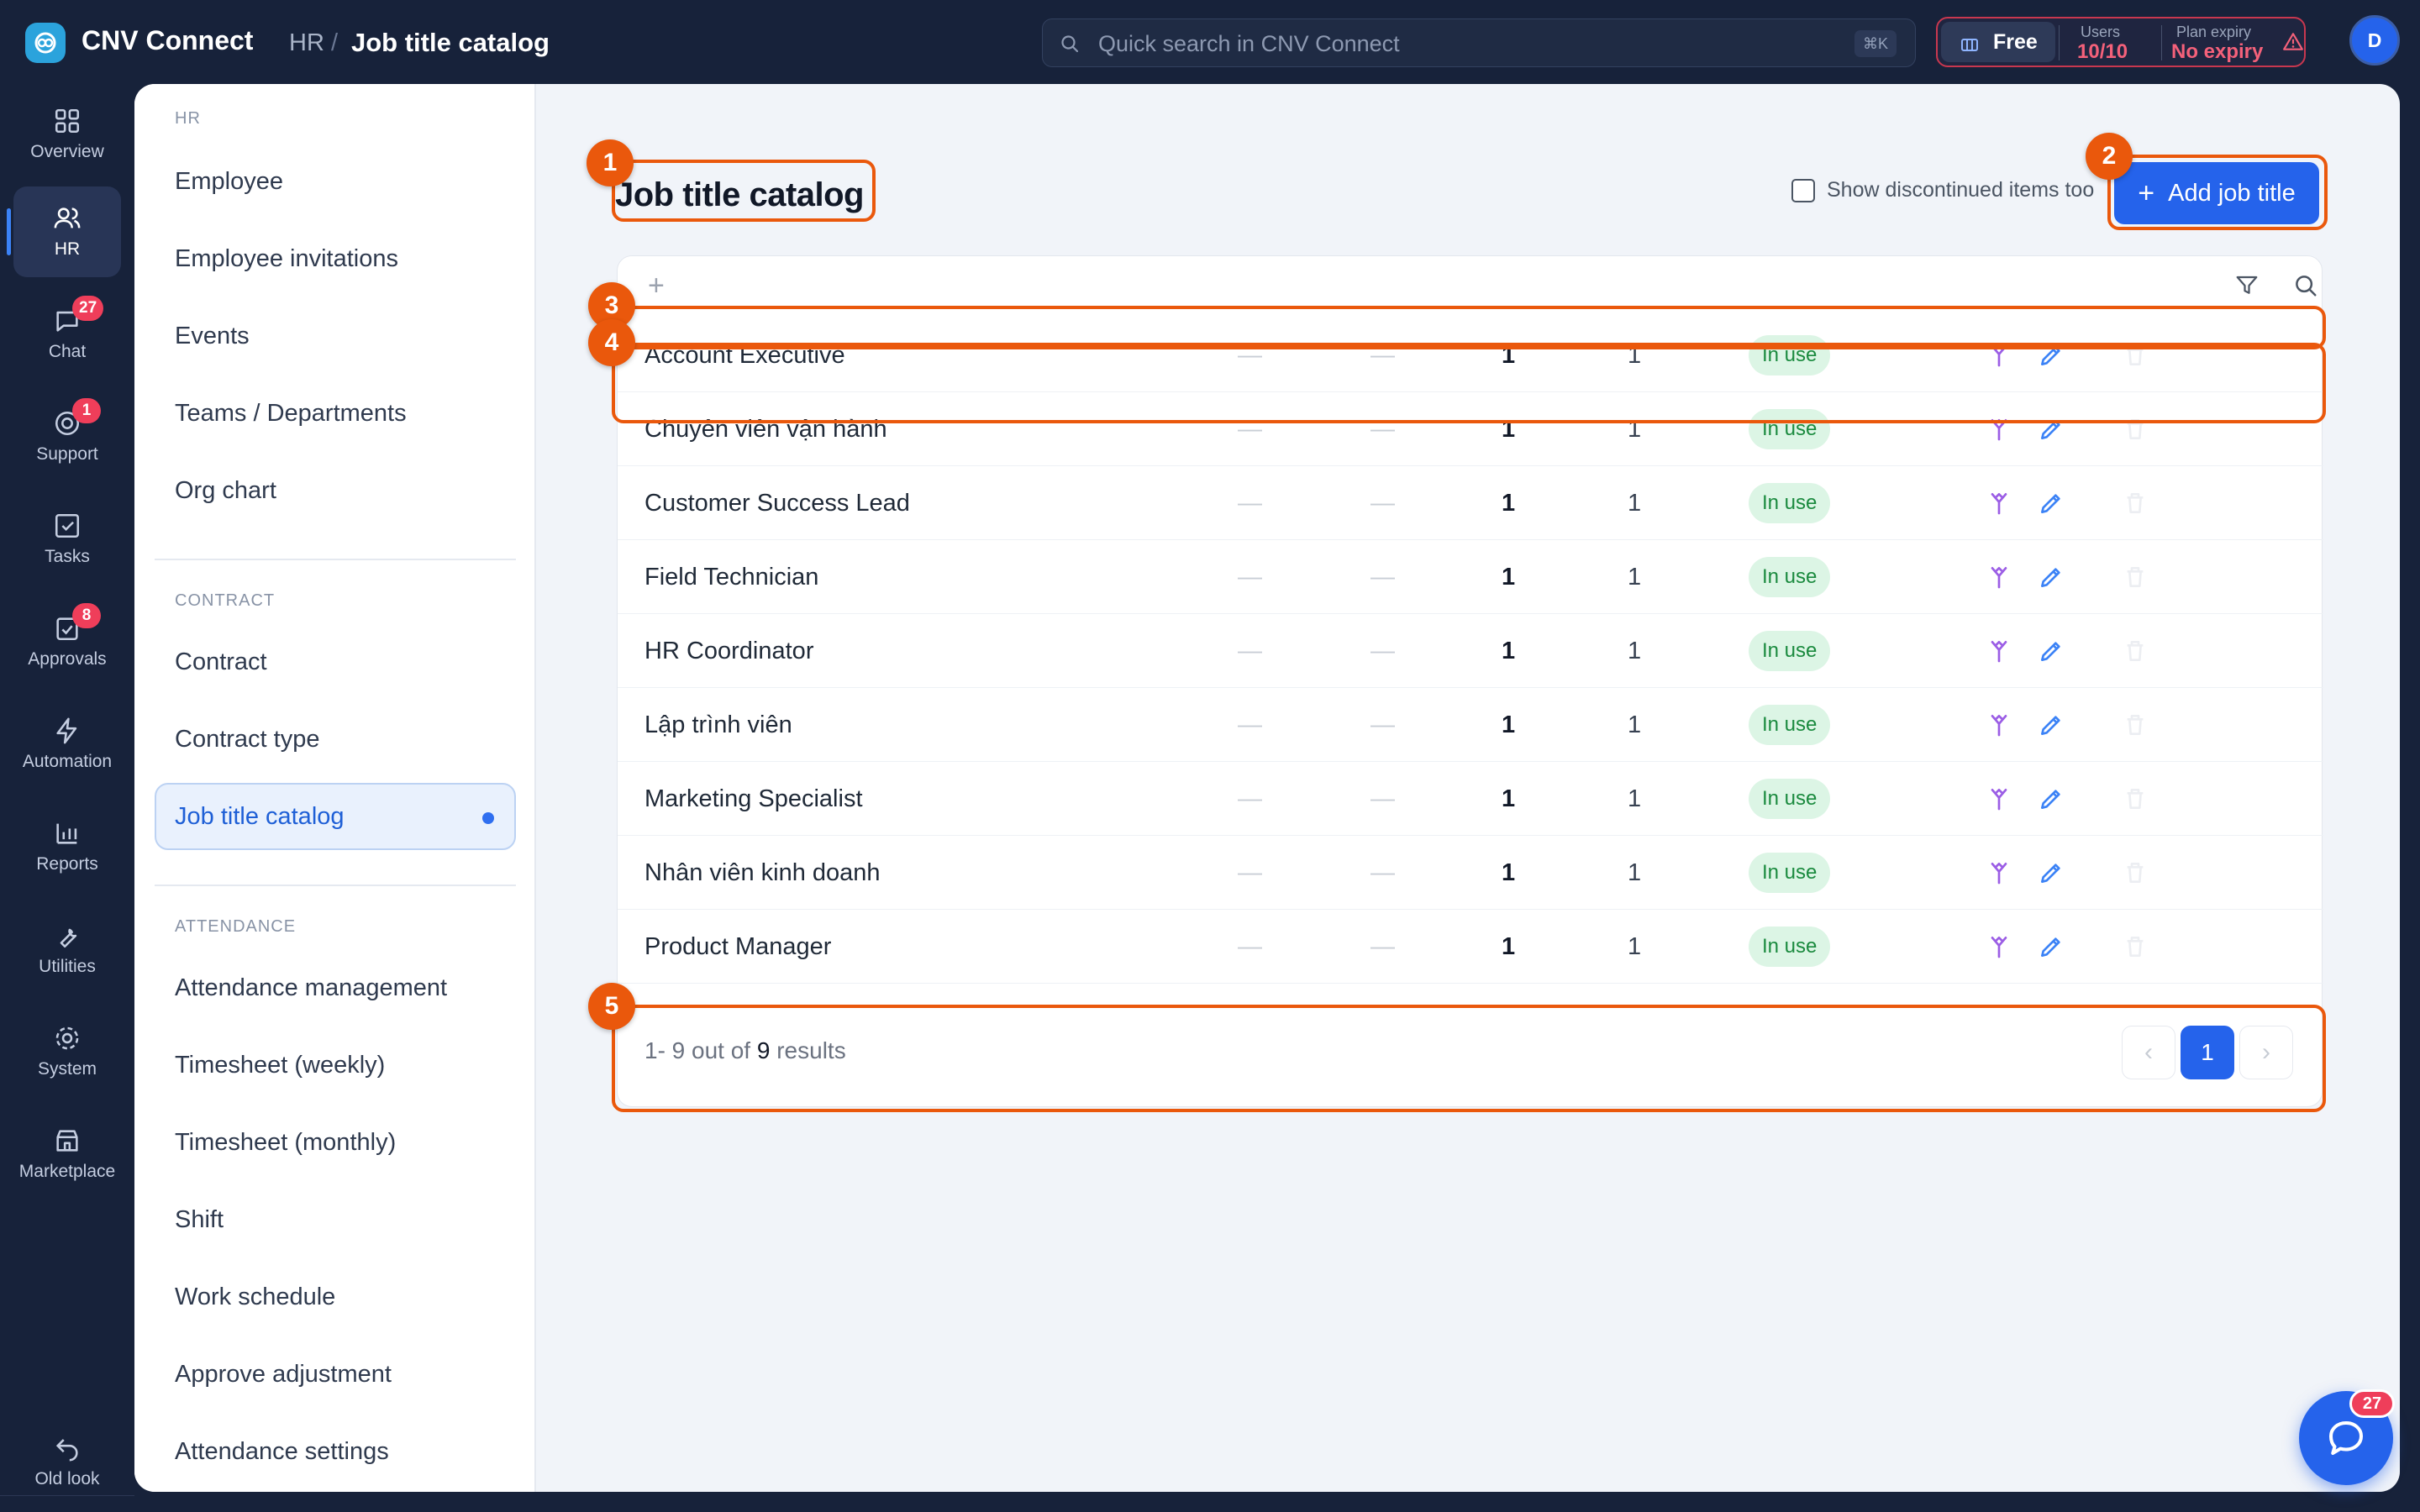 This screenshot has width=2420, height=1512. Describe the element at coordinates (336, 1142) in the screenshot. I see `nav-timesheet-monthly: Timesheet (monthly)` at that location.